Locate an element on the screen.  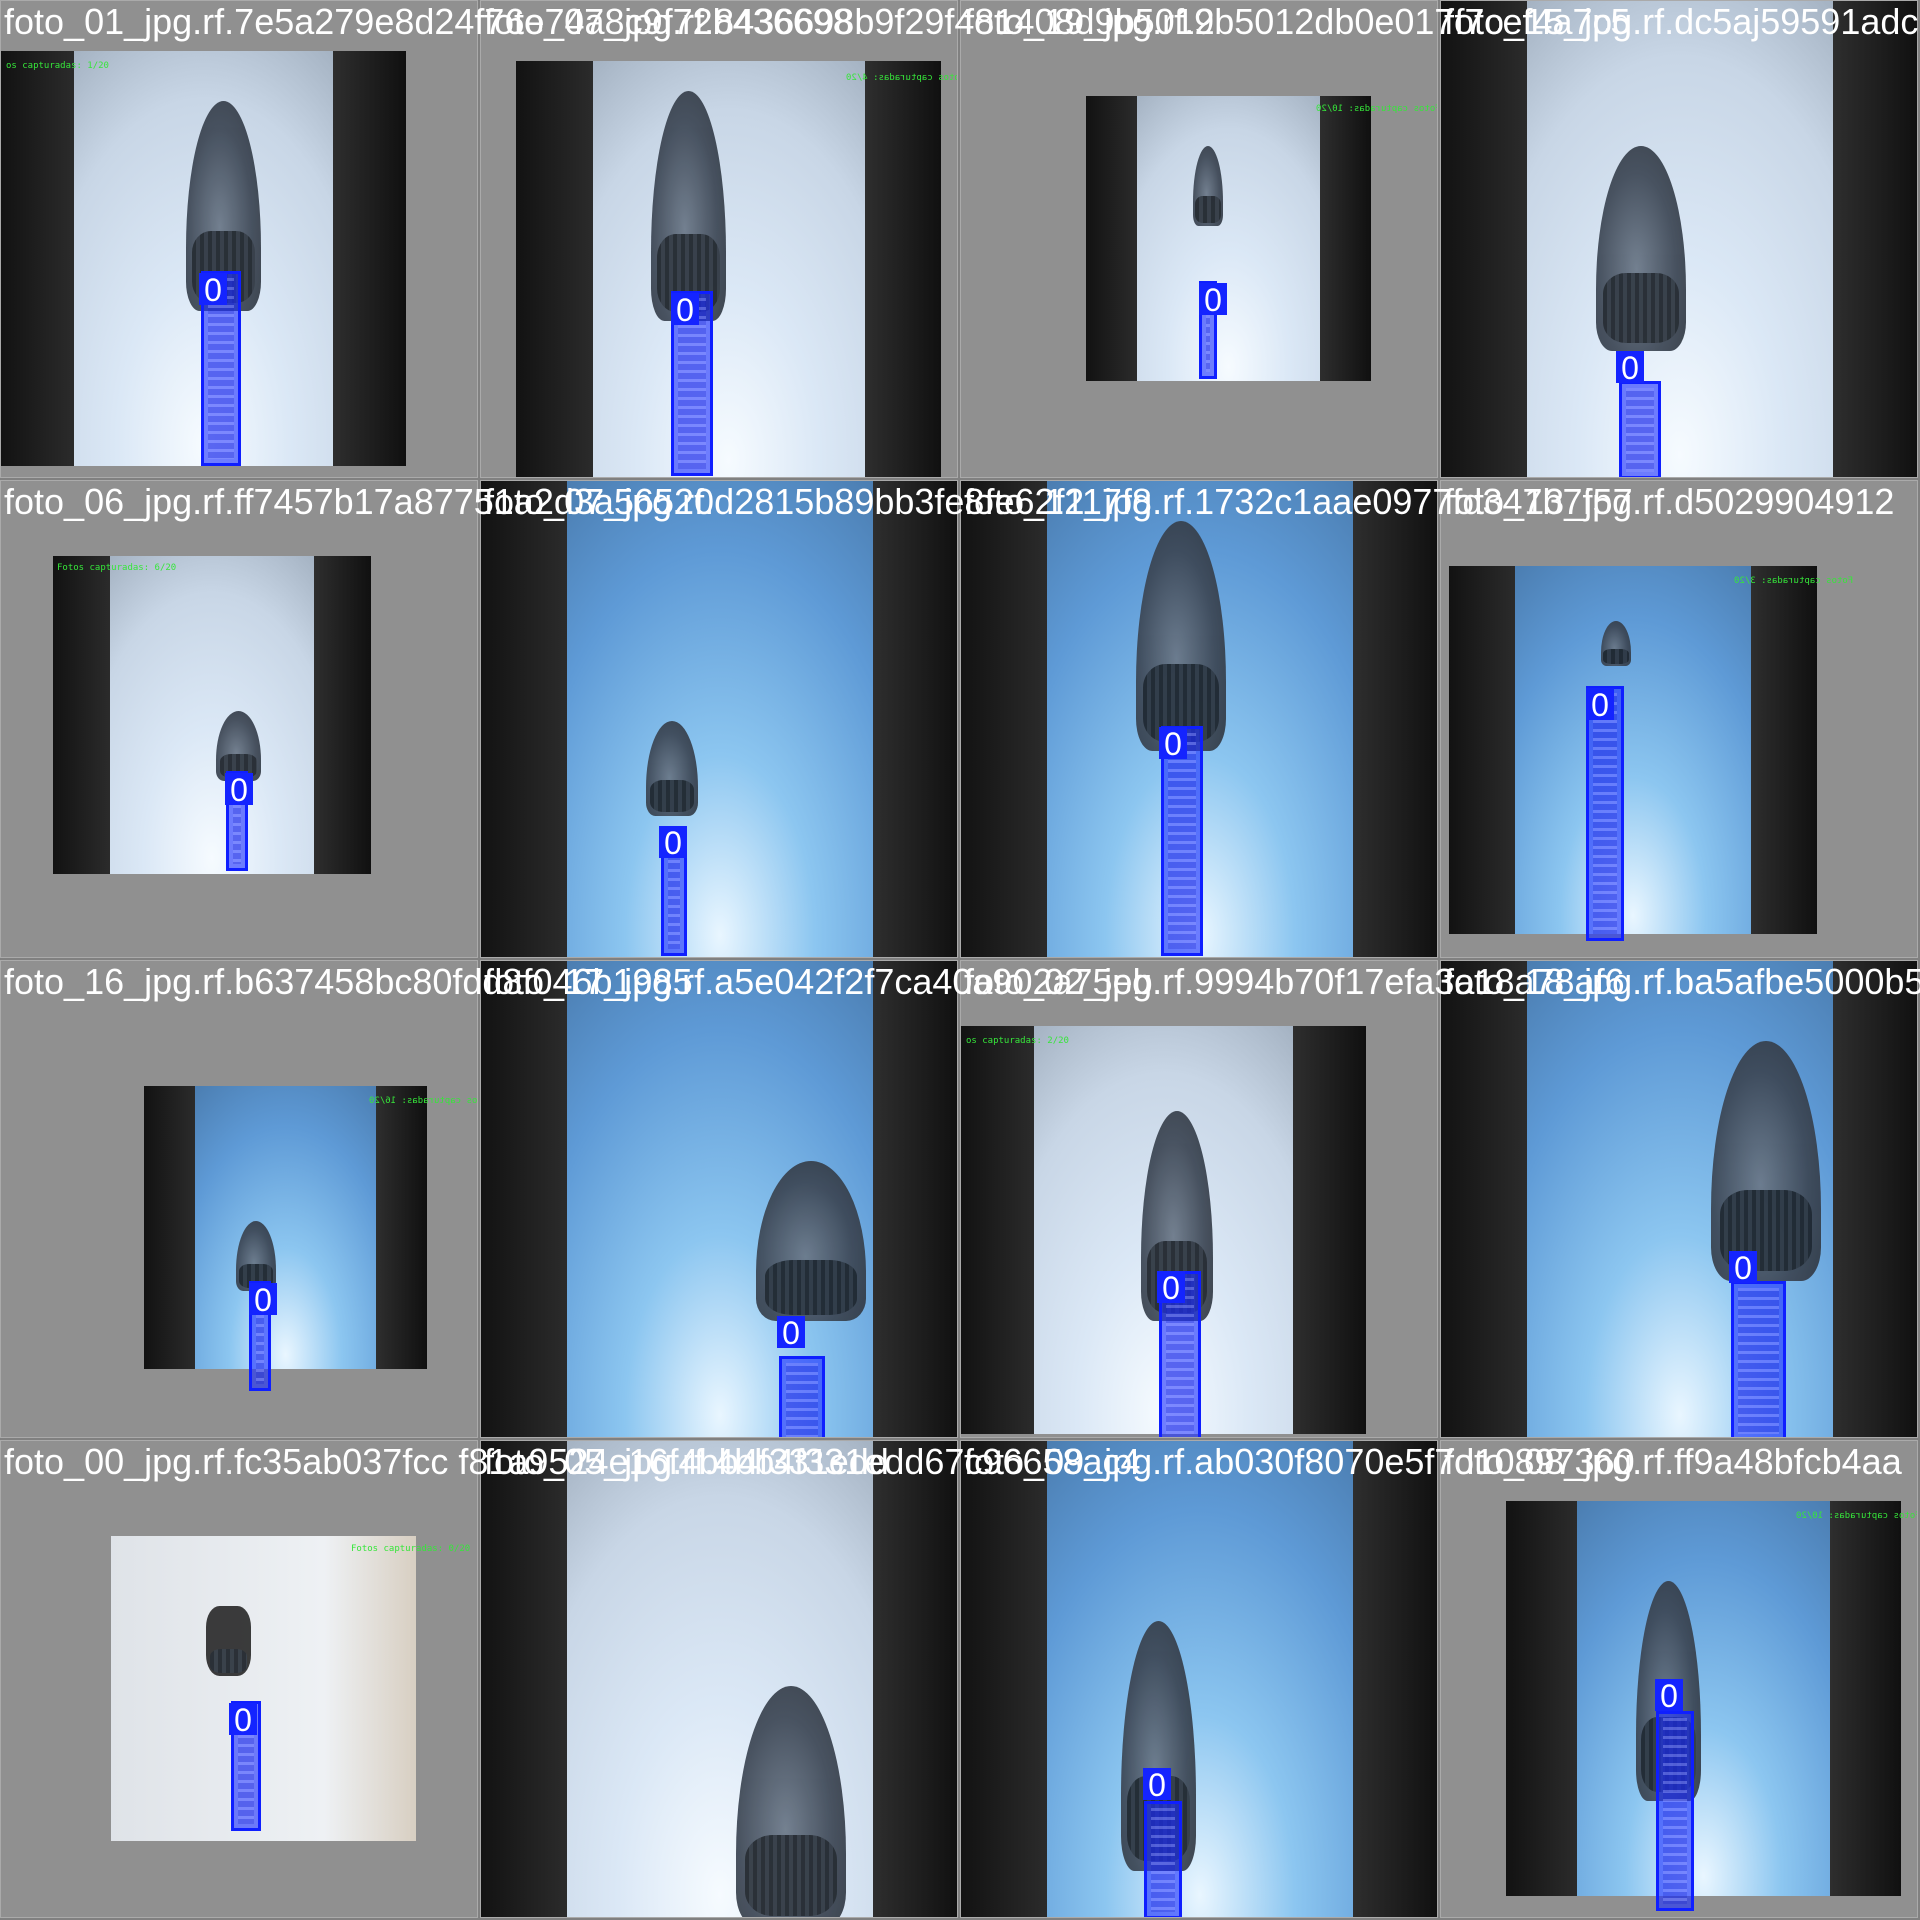
mosaic-tile: Fotos capturadas: 3/20 0 is located at coordinates (1679, 719).